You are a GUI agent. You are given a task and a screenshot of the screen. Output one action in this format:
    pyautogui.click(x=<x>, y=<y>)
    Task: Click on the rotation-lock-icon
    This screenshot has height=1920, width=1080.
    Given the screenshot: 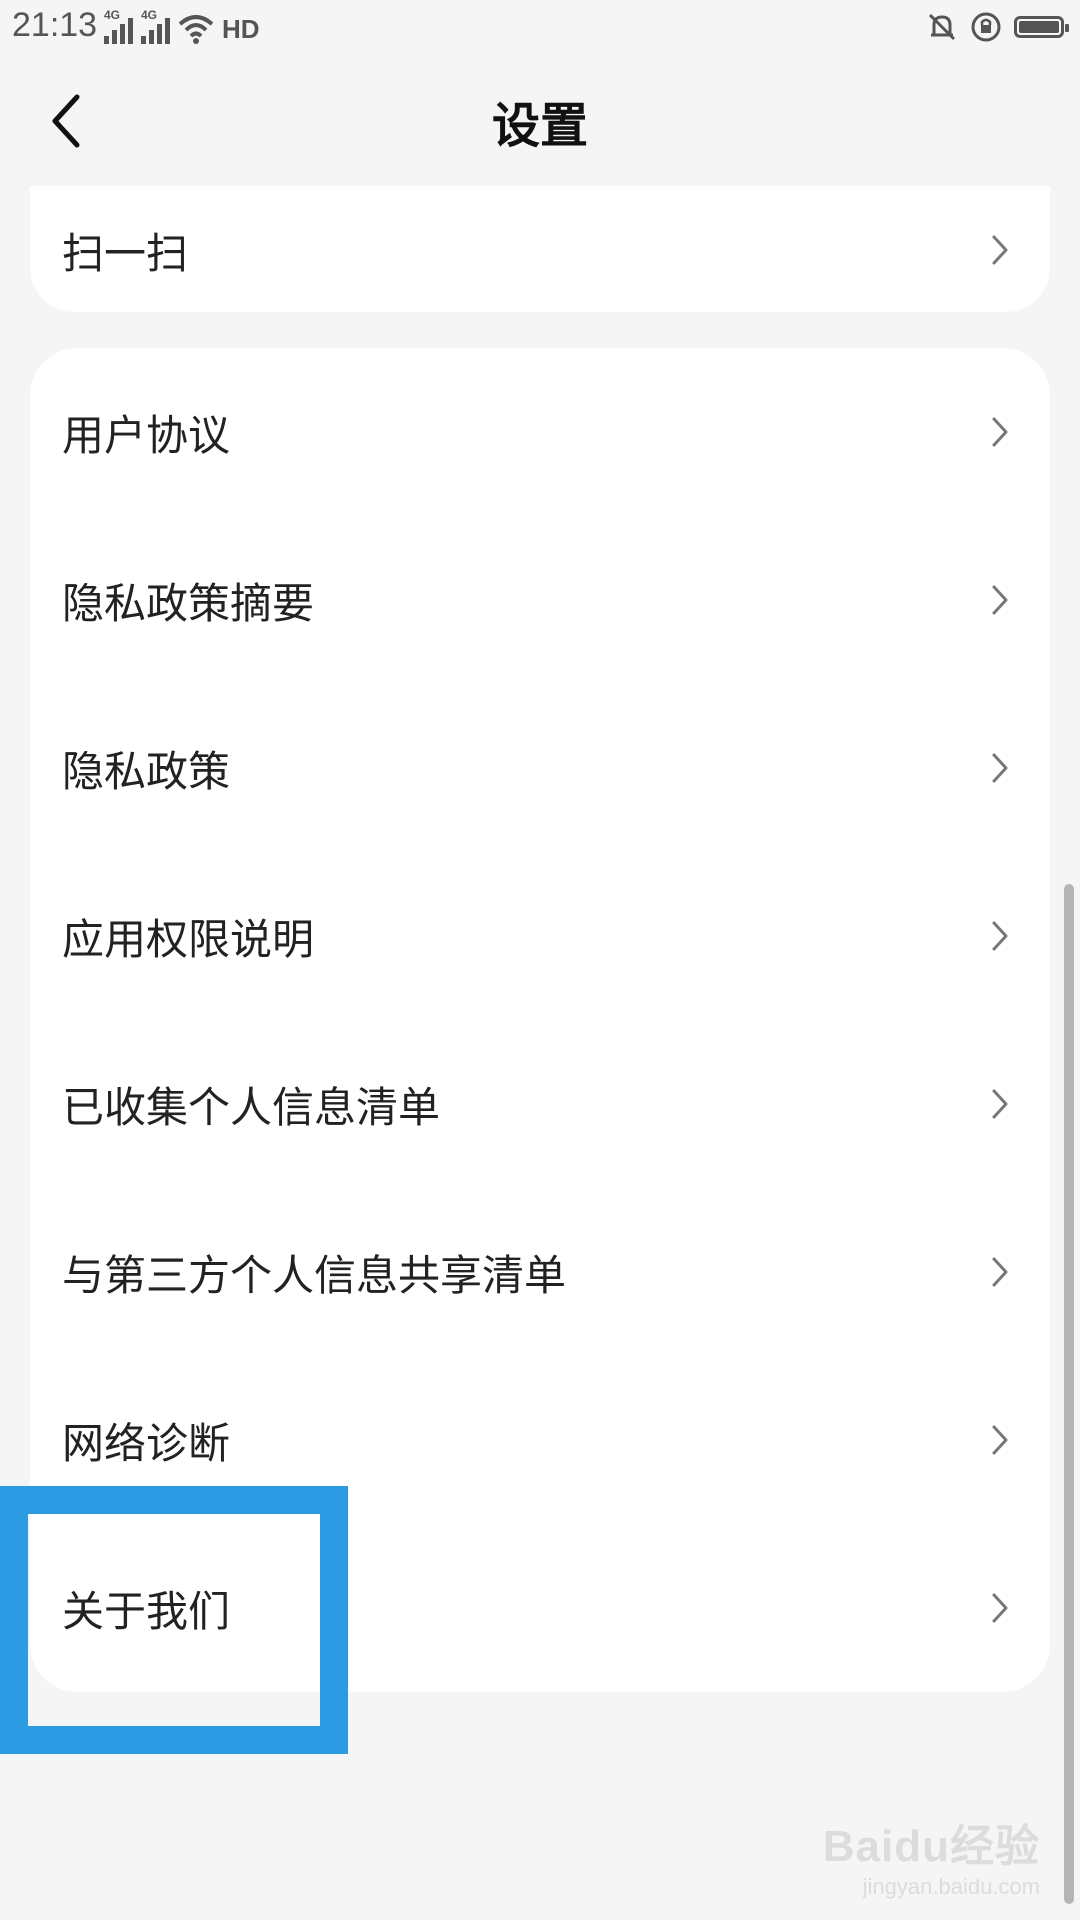 What is the action you would take?
    pyautogui.click(x=986, y=27)
    